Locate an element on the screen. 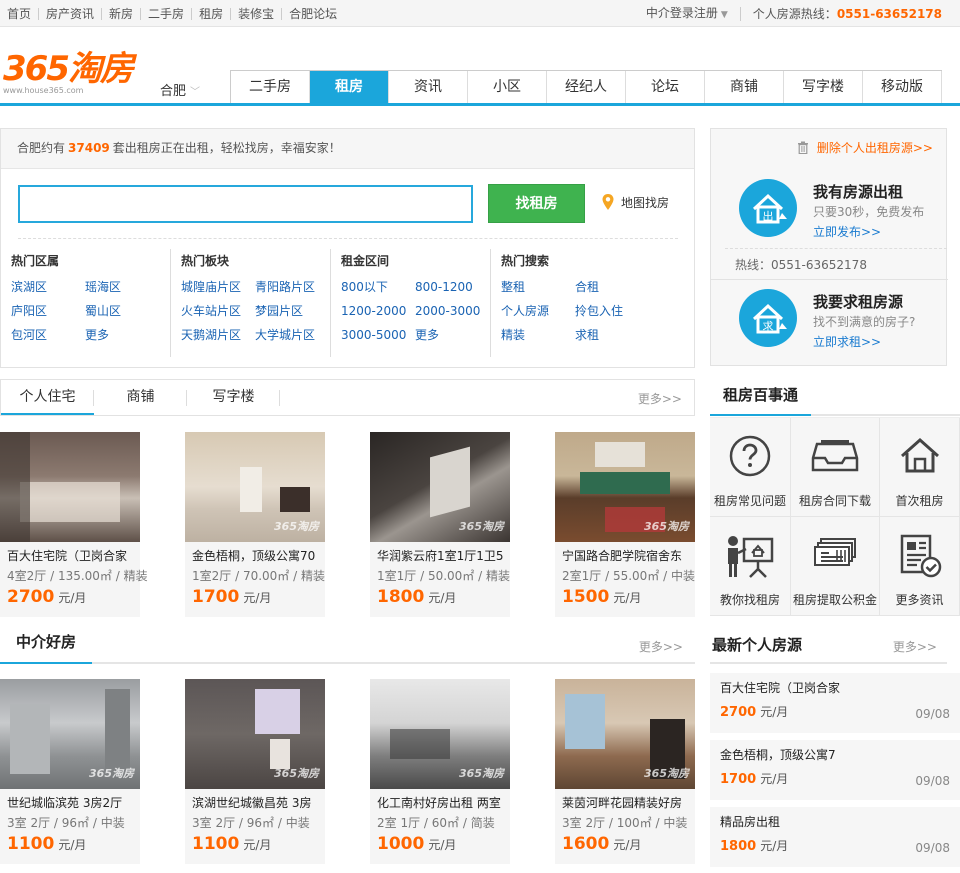 The image size is (960, 873). agent-login-link: 中介登录注册 ▼ is located at coordinates (693, 13).